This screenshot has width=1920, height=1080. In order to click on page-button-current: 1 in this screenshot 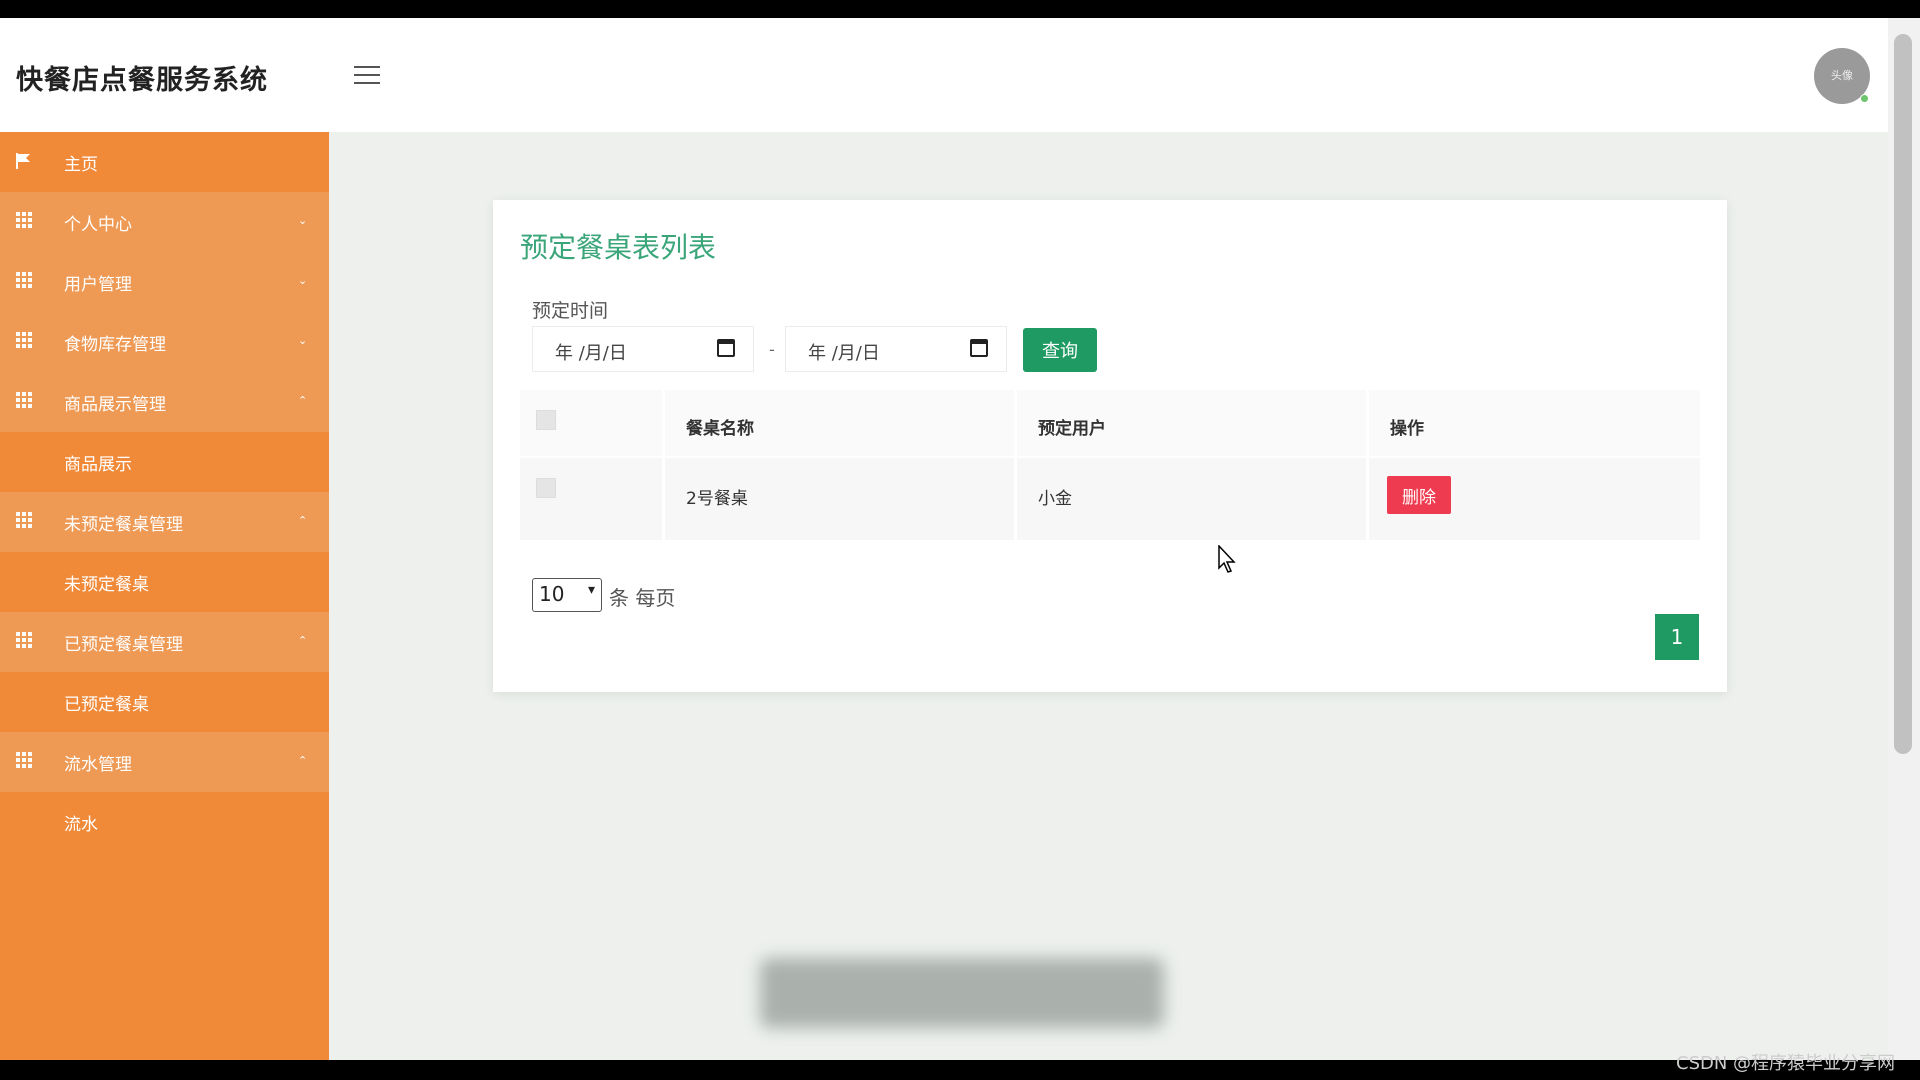, I will do `click(1677, 637)`.